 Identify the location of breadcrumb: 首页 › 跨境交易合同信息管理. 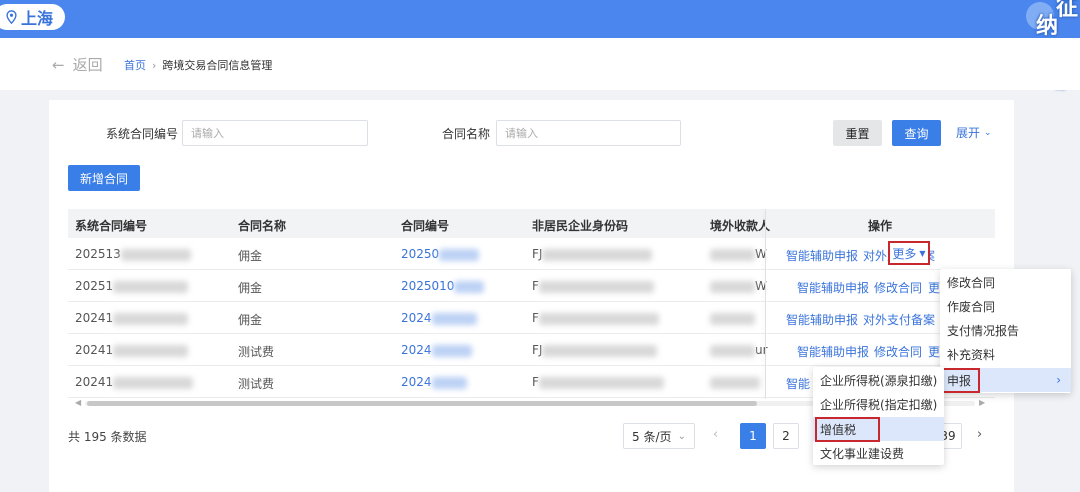
(198, 65).